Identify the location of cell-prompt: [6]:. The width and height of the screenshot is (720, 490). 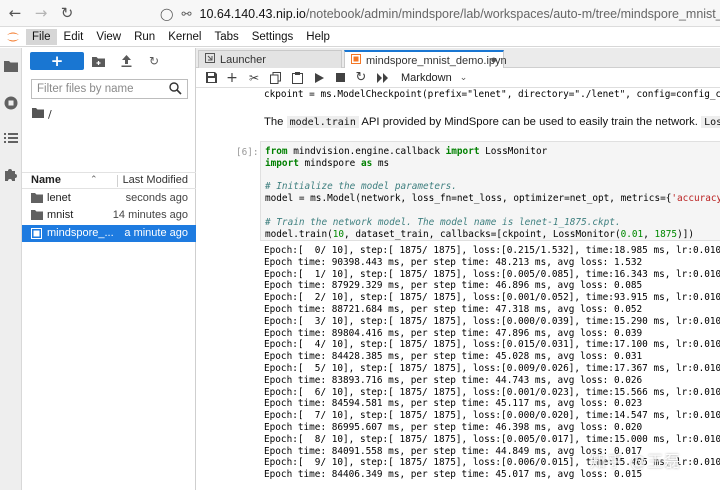
(247, 152).